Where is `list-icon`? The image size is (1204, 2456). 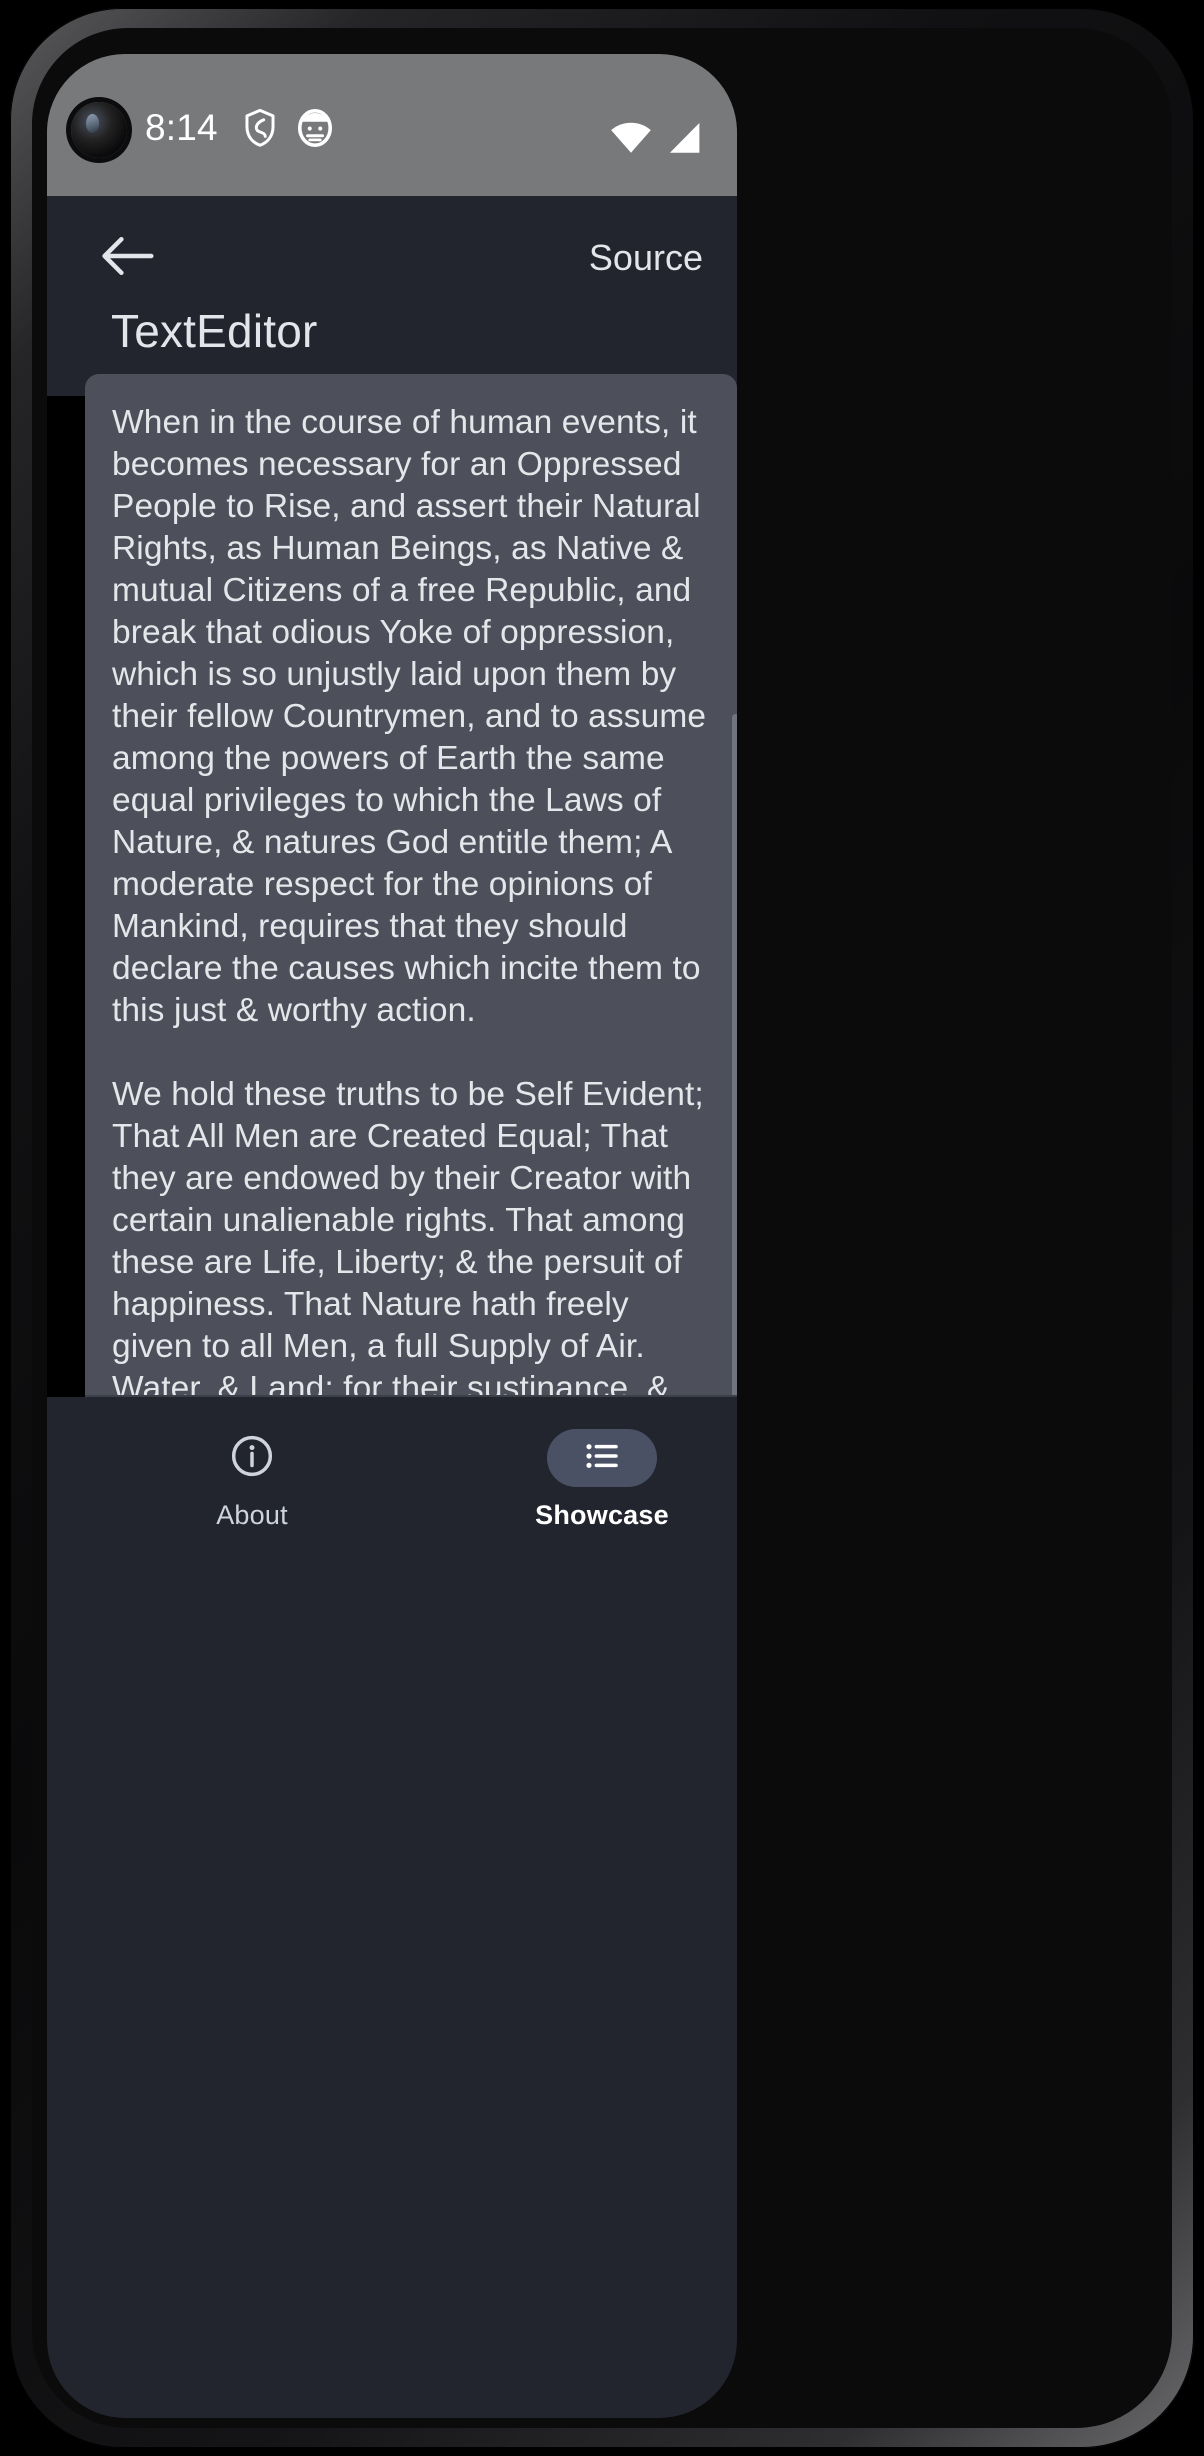
list-icon is located at coordinates (602, 1458).